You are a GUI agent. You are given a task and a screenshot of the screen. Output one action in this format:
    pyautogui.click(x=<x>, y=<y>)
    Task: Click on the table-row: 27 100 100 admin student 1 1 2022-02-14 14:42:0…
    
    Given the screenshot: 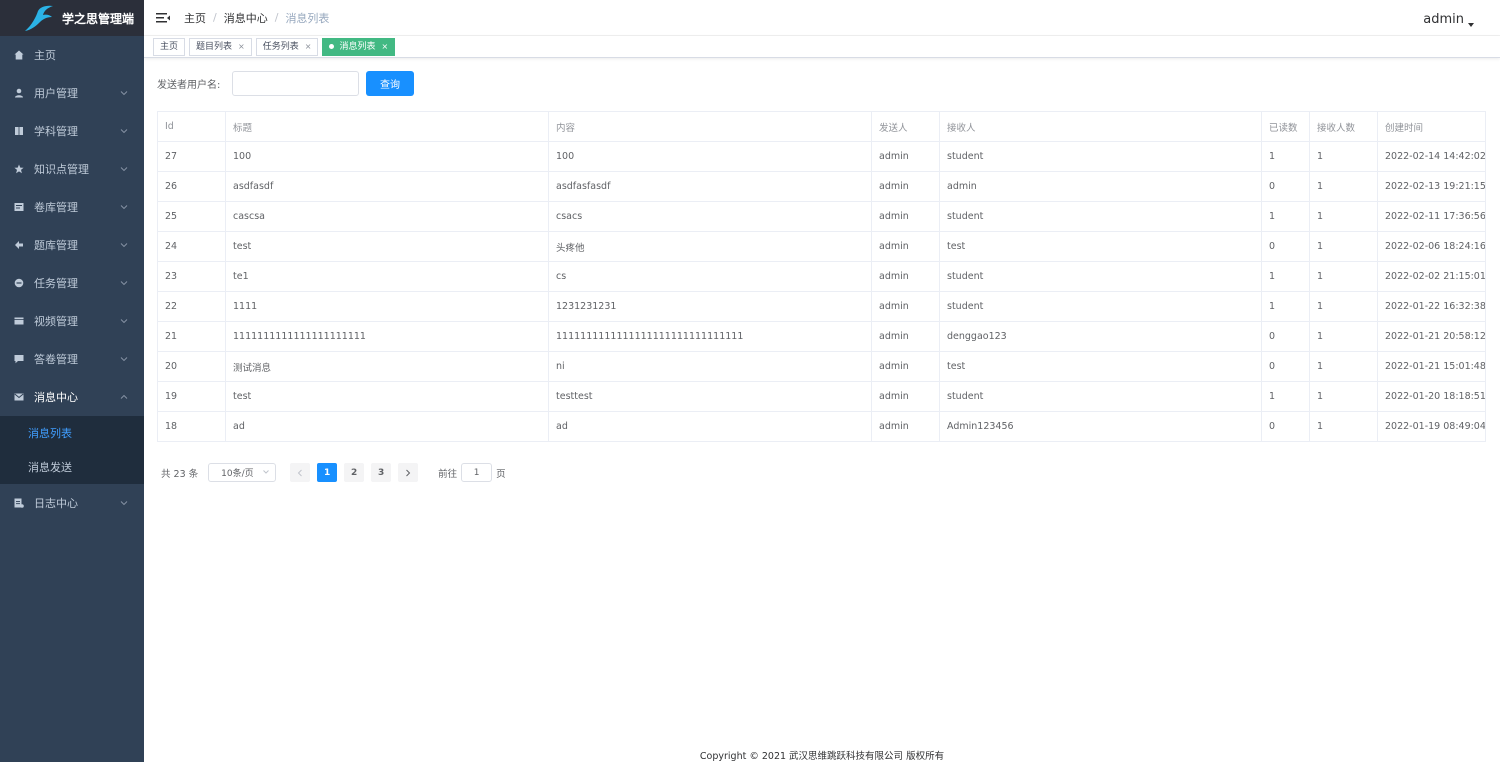 What is the action you would take?
    pyautogui.click(x=821, y=156)
    